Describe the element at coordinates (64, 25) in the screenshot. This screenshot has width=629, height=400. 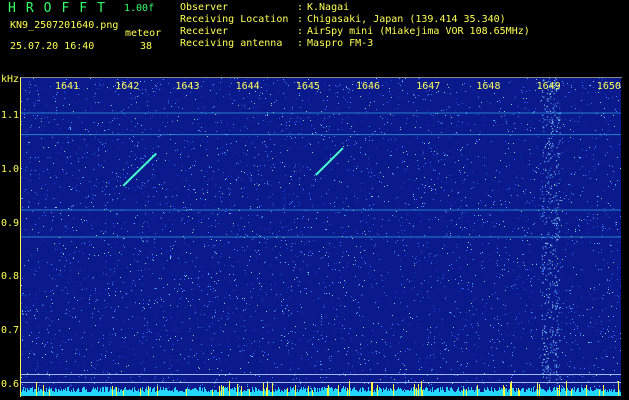
I see `filename-label: KN9_2507201640.png` at that location.